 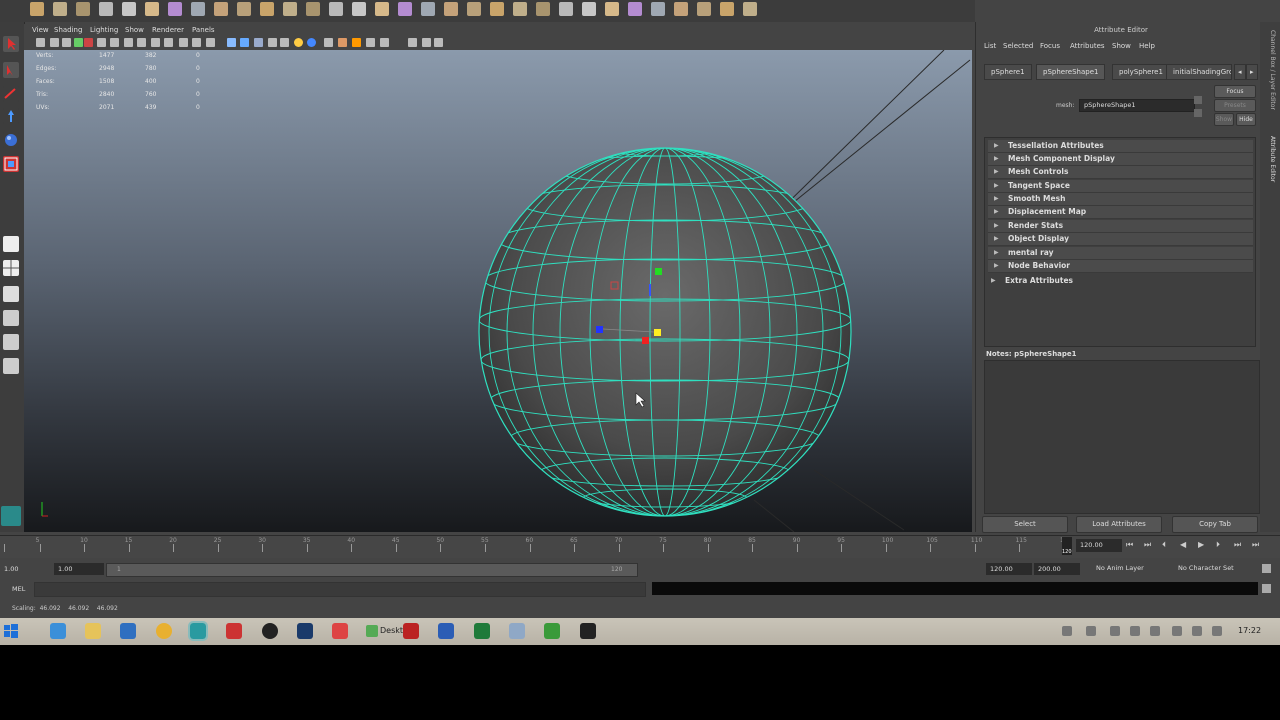 What do you see at coordinates (342, 42) in the screenshot?
I see `resolution-gate-icon` at bounding box center [342, 42].